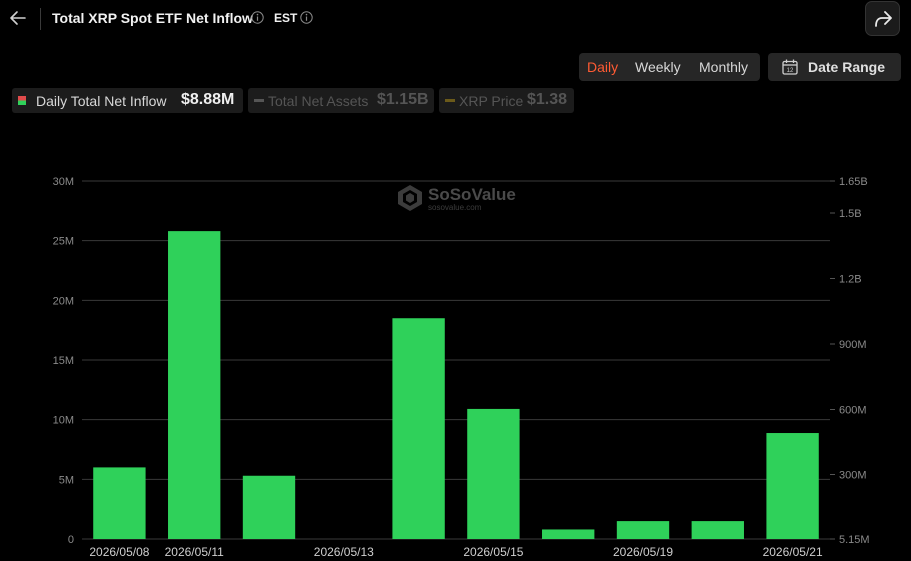  Describe the element at coordinates (850, 280) in the screenshot. I see `y-right-tick-label: 1.2B` at that location.